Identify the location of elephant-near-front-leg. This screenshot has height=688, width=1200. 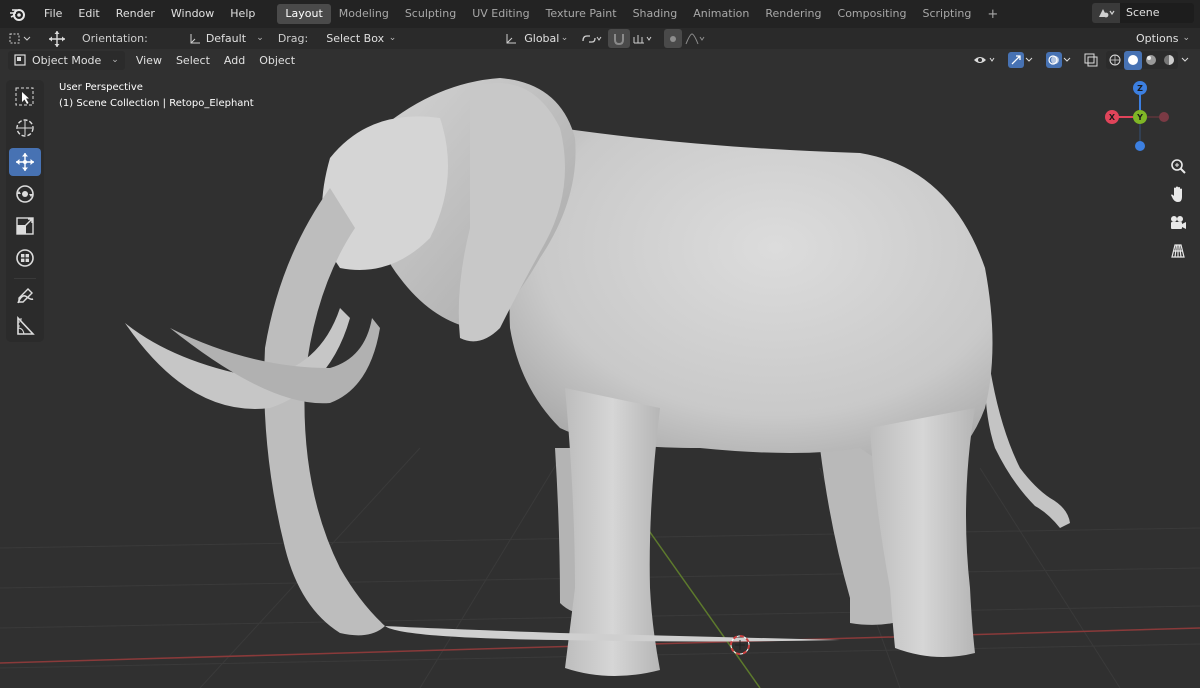
(612, 532).